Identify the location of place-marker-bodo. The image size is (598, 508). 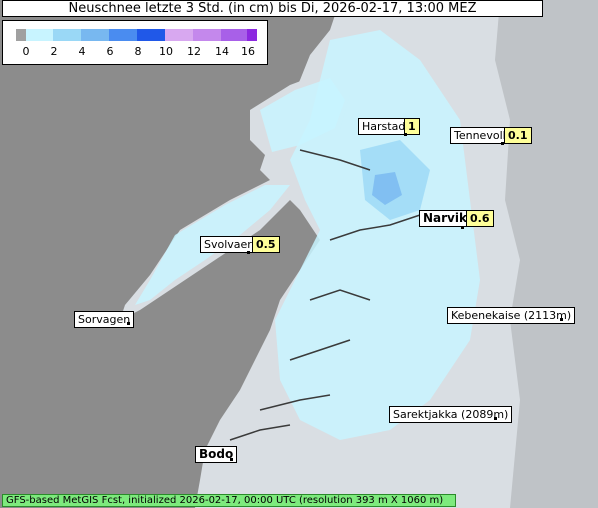
(231, 459).